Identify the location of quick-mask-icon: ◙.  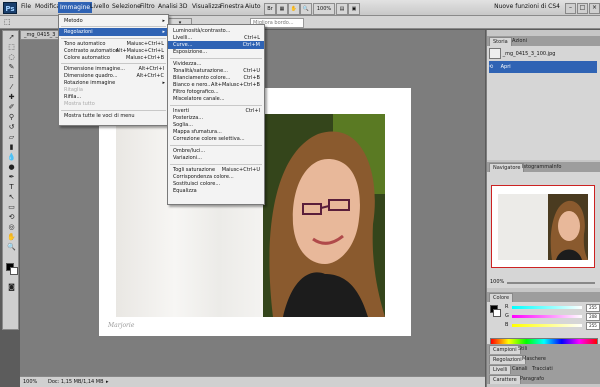
(11, 287).